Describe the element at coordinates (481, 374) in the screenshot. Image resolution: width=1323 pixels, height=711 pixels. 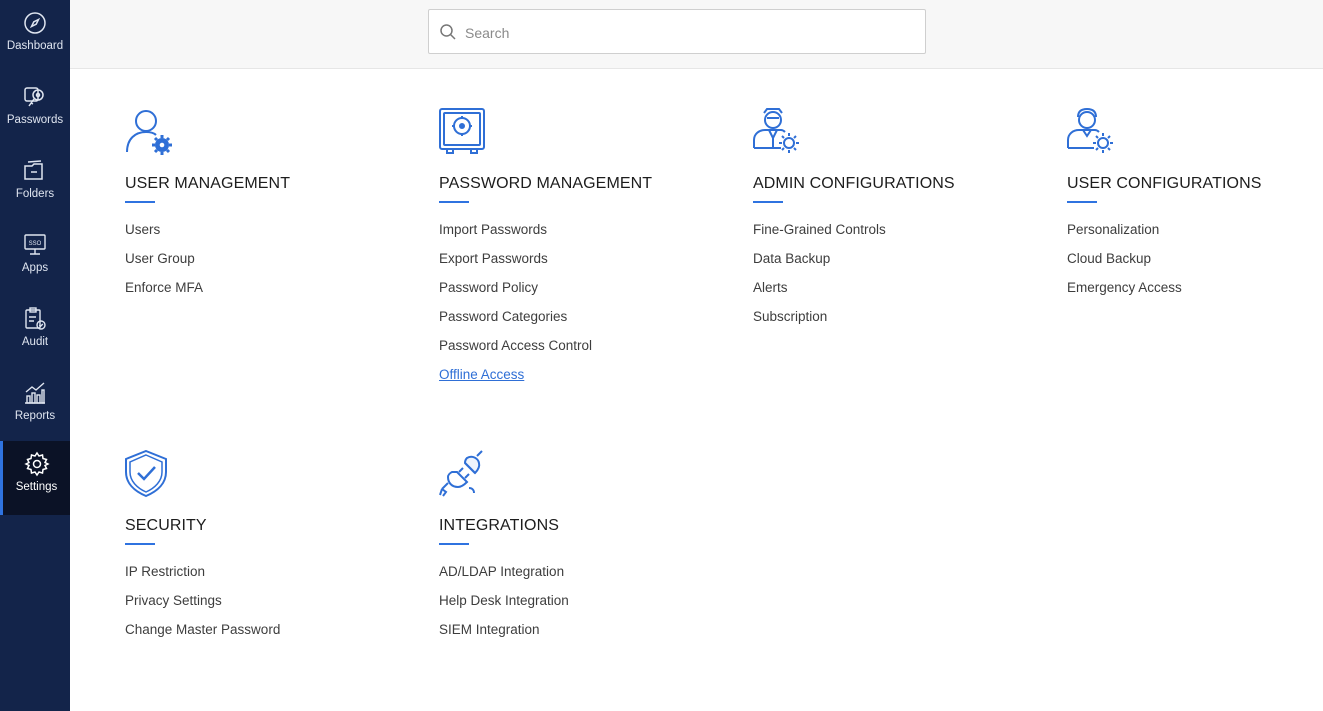
I see `link-offline-access: Offline Access` at that location.